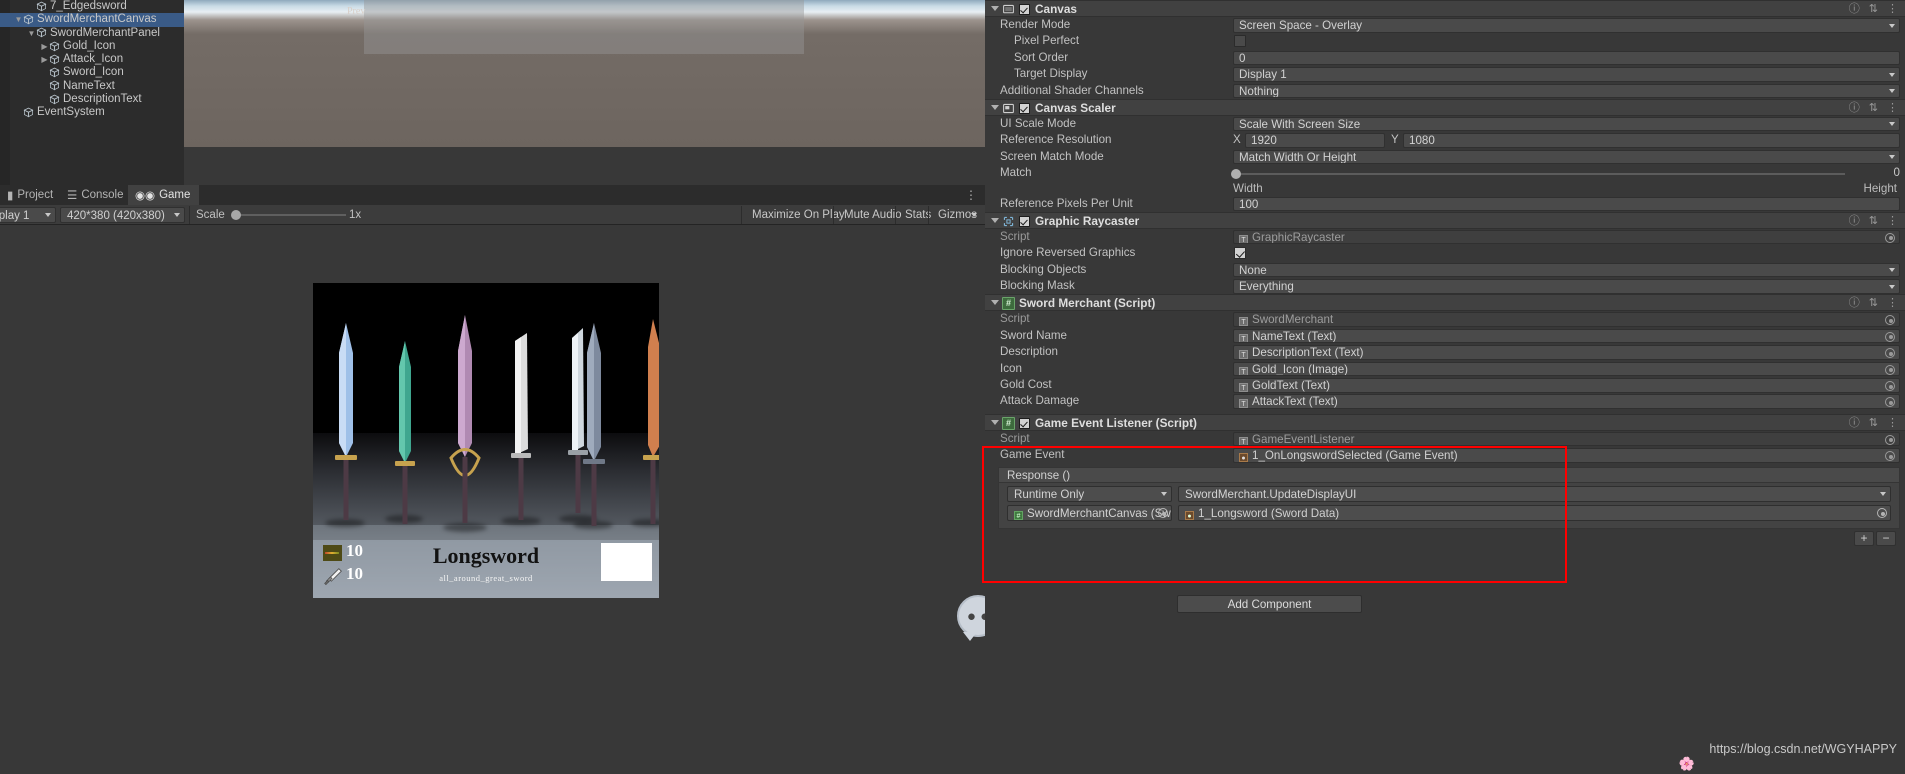 The image size is (1905, 774). What do you see at coordinates (92, 99) in the screenshot?
I see `hierarchy-item-descriptiontext: DescriptionText` at bounding box center [92, 99].